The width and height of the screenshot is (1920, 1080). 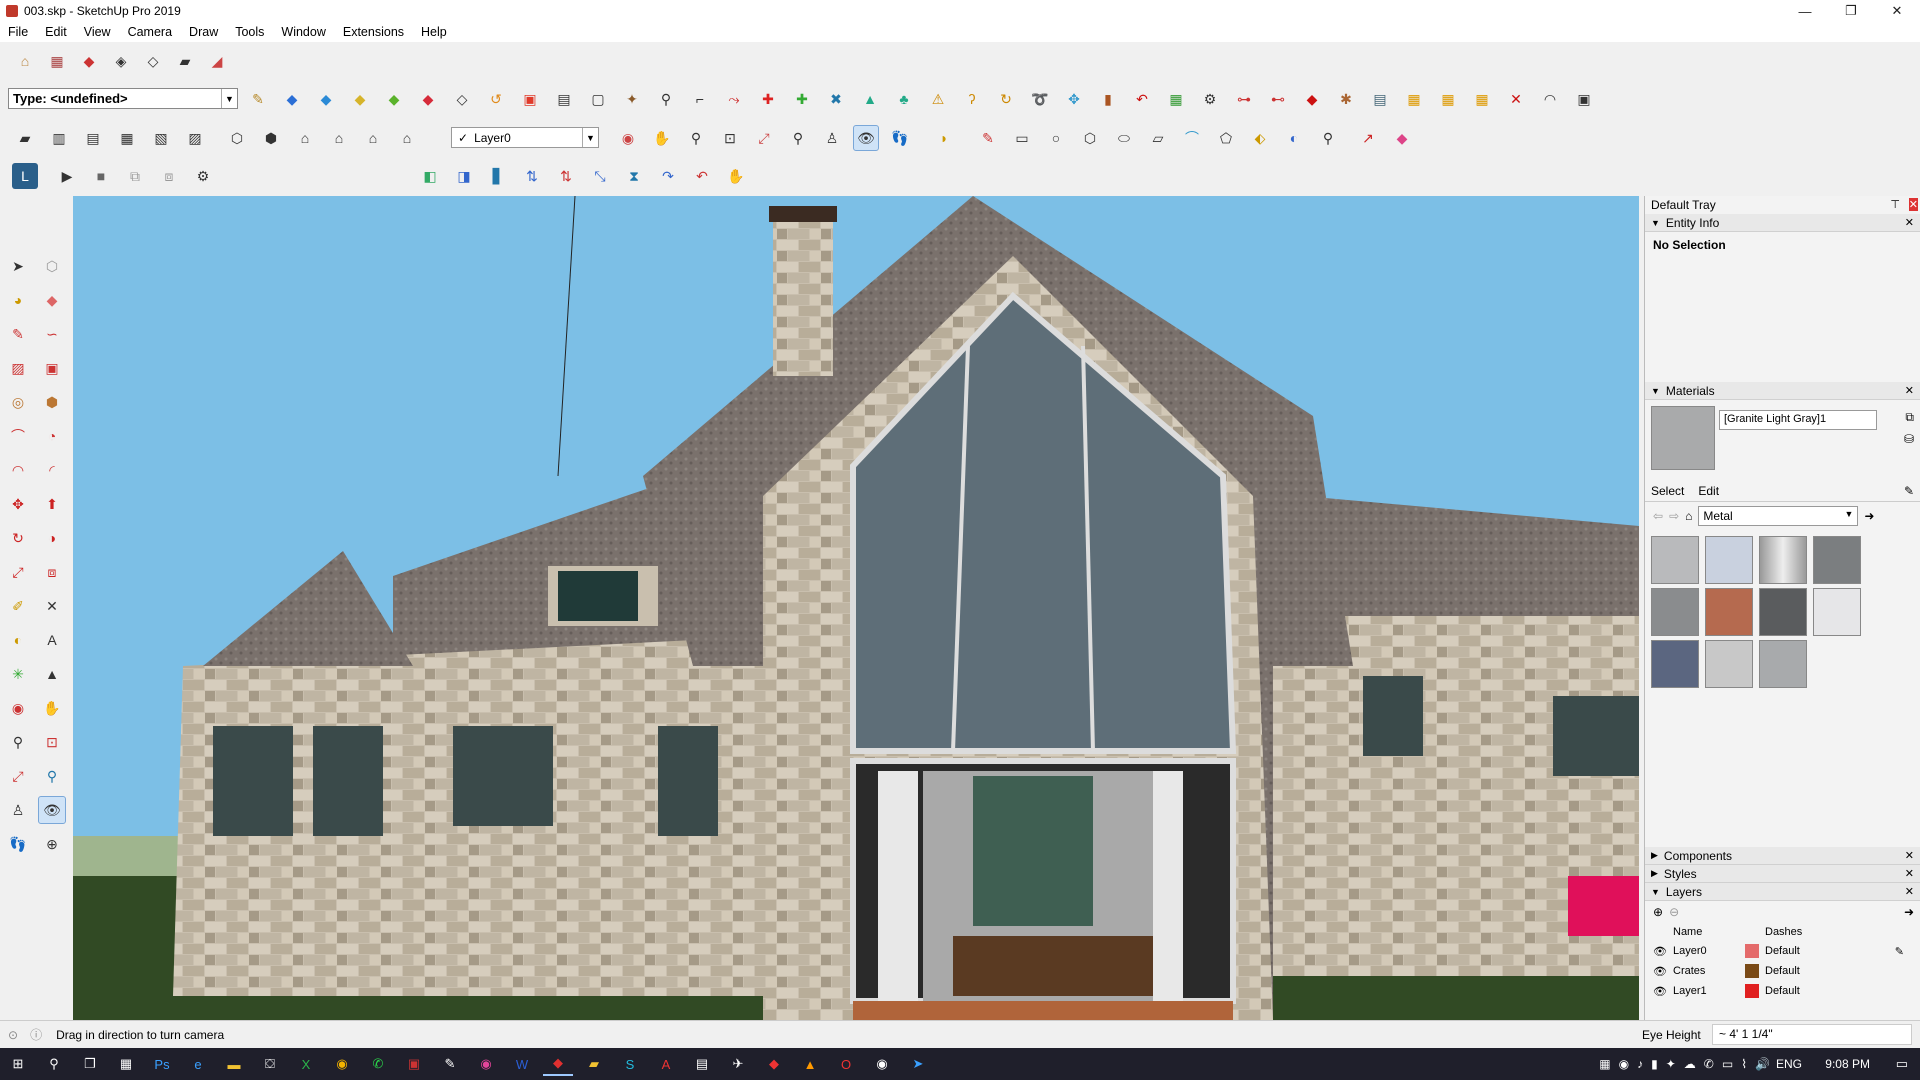 I want to click on sandbox-stamp-icon: ▋, so click(x=498, y=176).